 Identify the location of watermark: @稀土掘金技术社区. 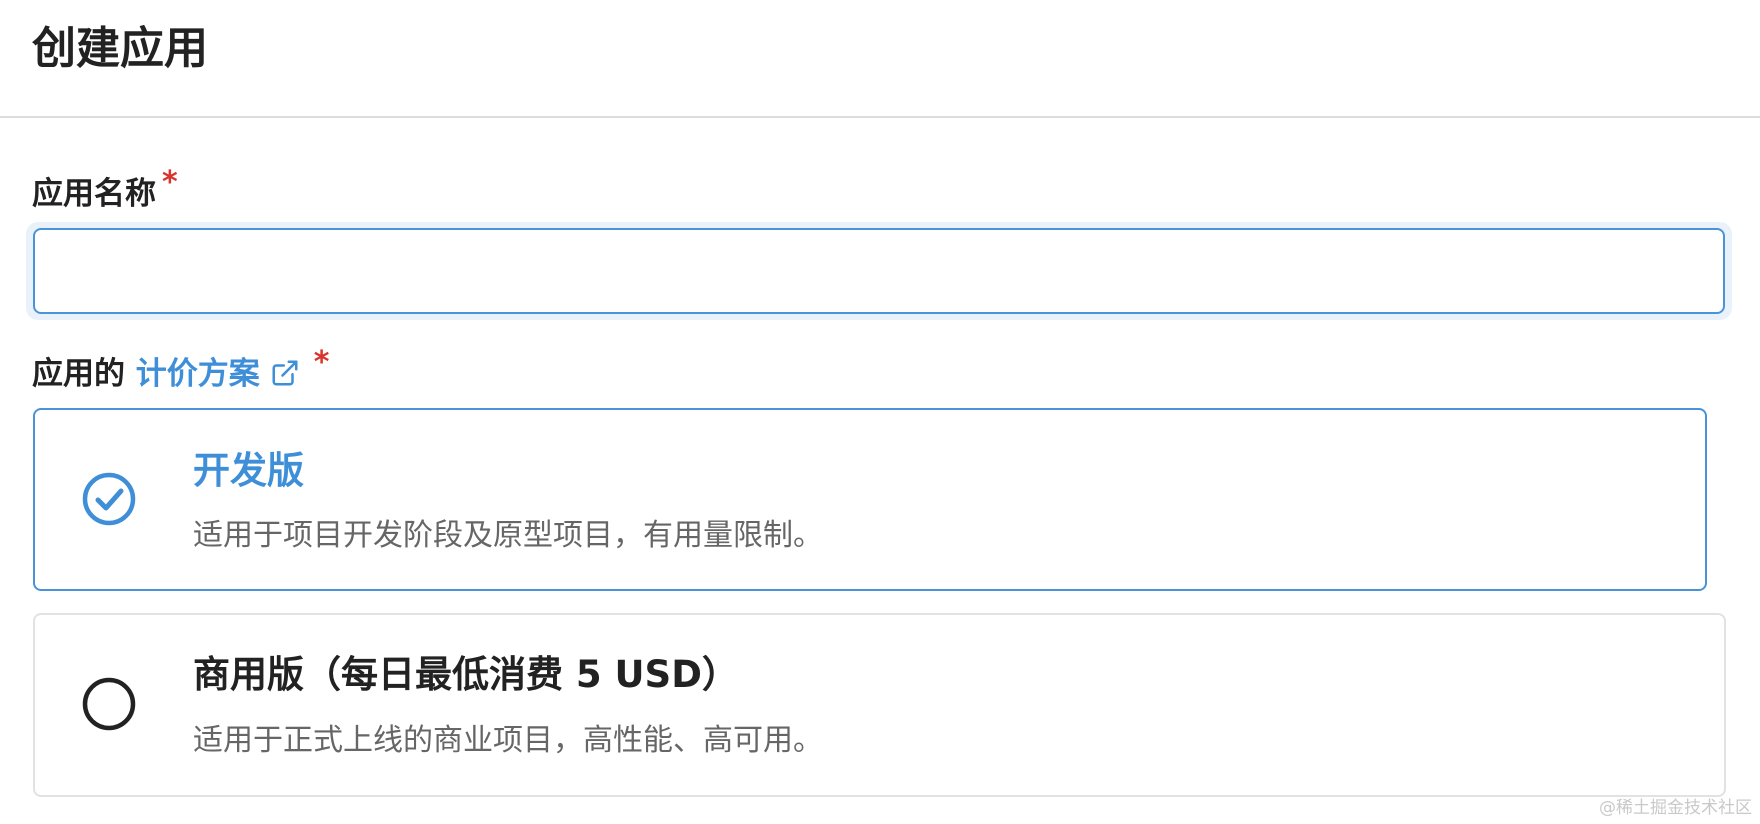
(1675, 808).